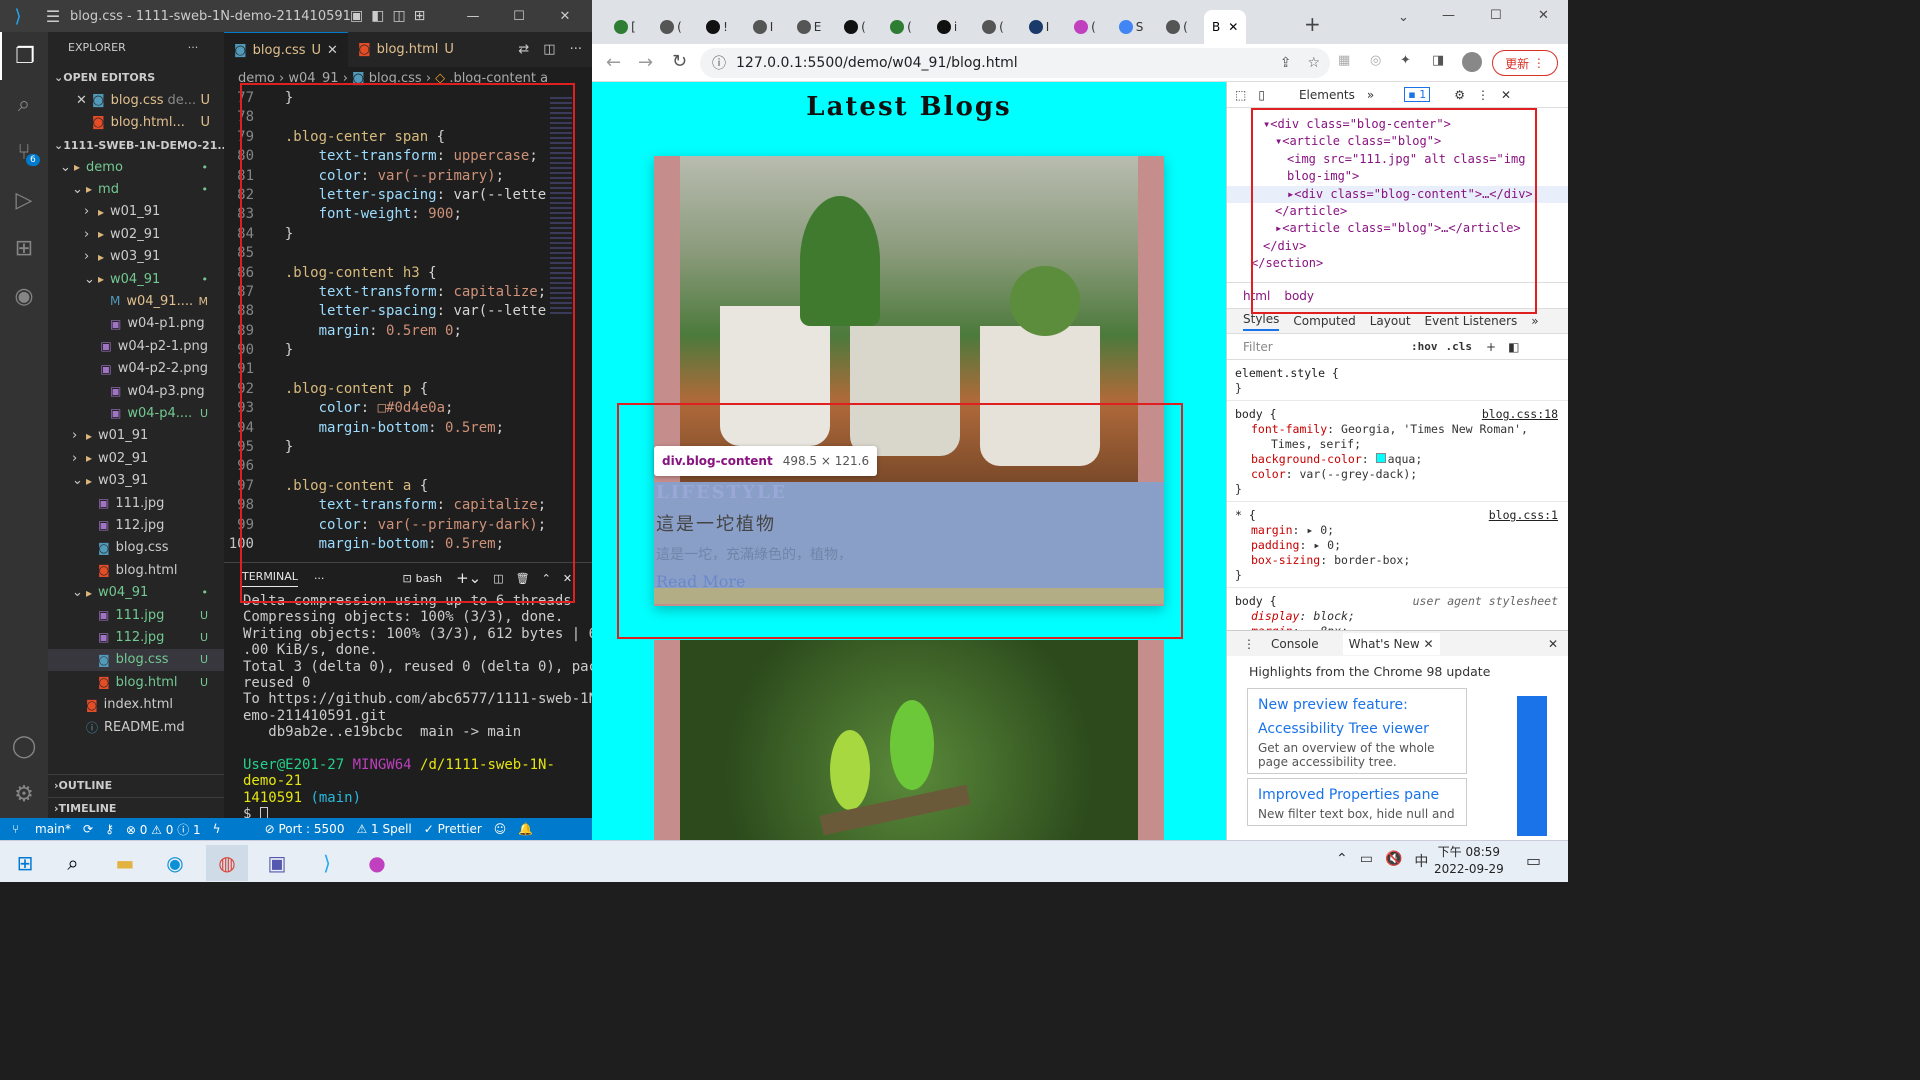 This screenshot has width=1920, height=1080. Describe the element at coordinates (1417, 94) in the screenshot. I see `issues-badge: ▪ 1` at that location.